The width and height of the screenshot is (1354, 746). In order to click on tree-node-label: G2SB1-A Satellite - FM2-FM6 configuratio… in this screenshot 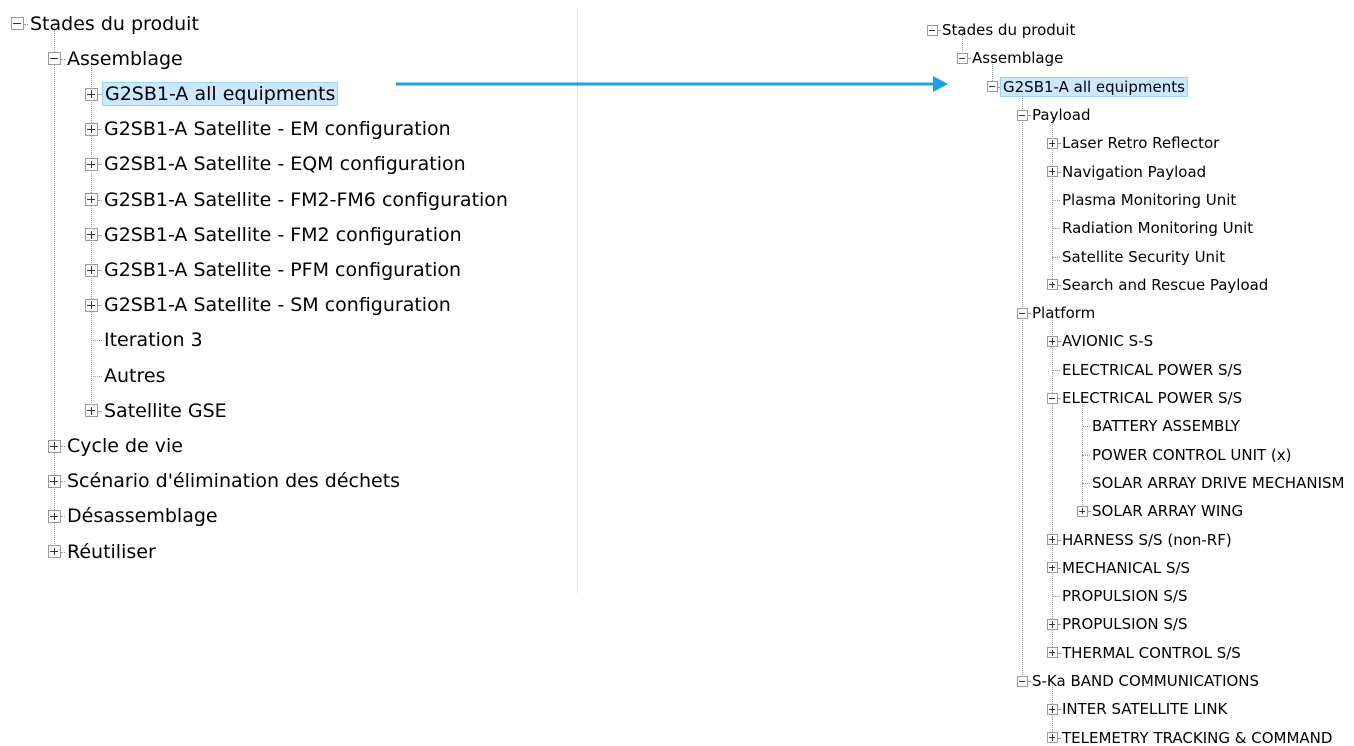, I will do `click(306, 200)`.